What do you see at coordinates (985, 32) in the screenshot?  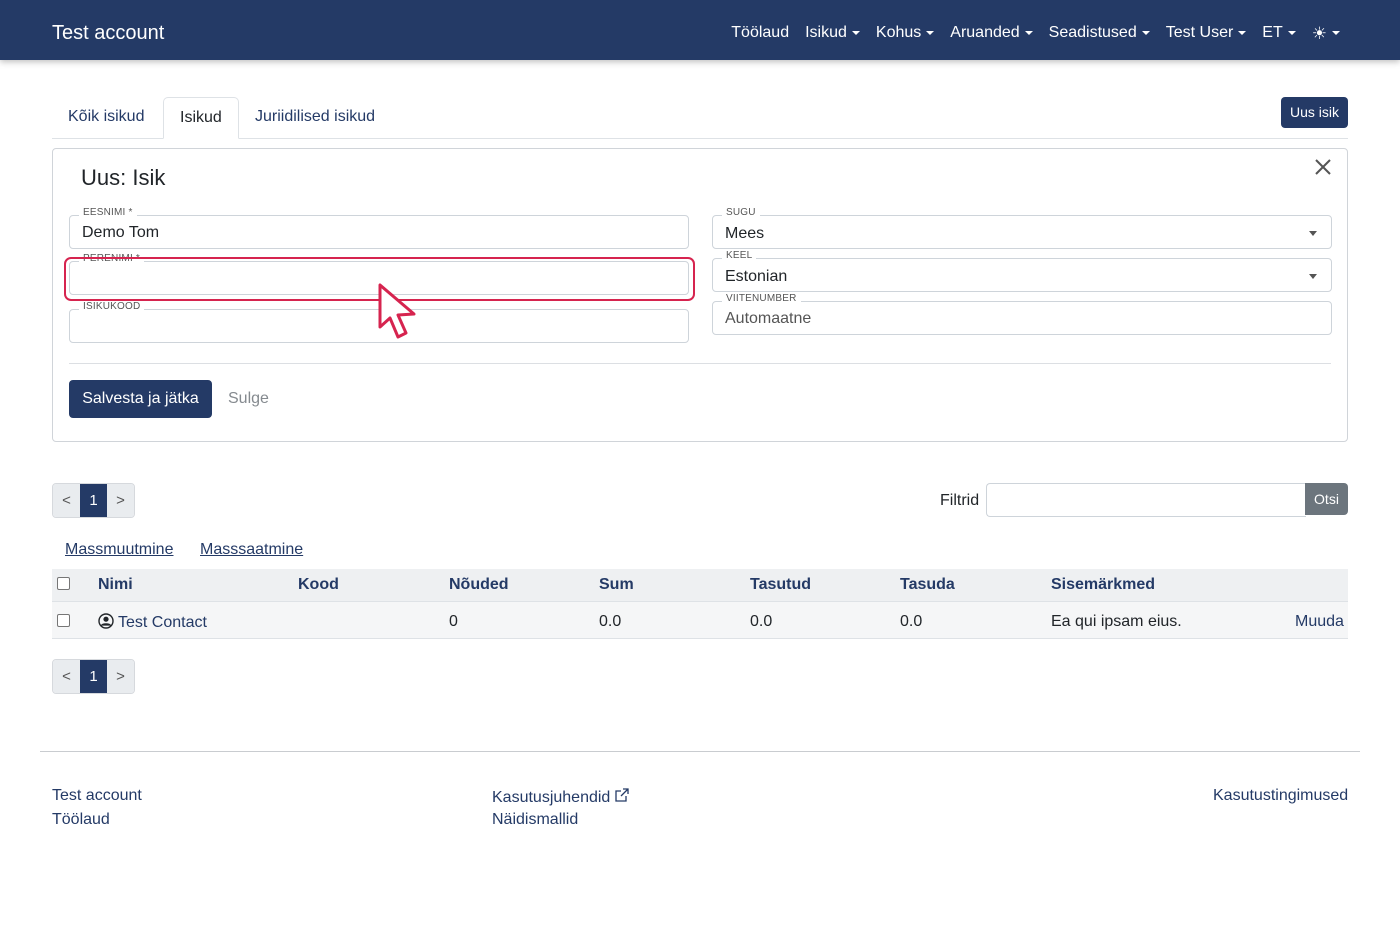 I see `nav-item-label: Aruanded` at bounding box center [985, 32].